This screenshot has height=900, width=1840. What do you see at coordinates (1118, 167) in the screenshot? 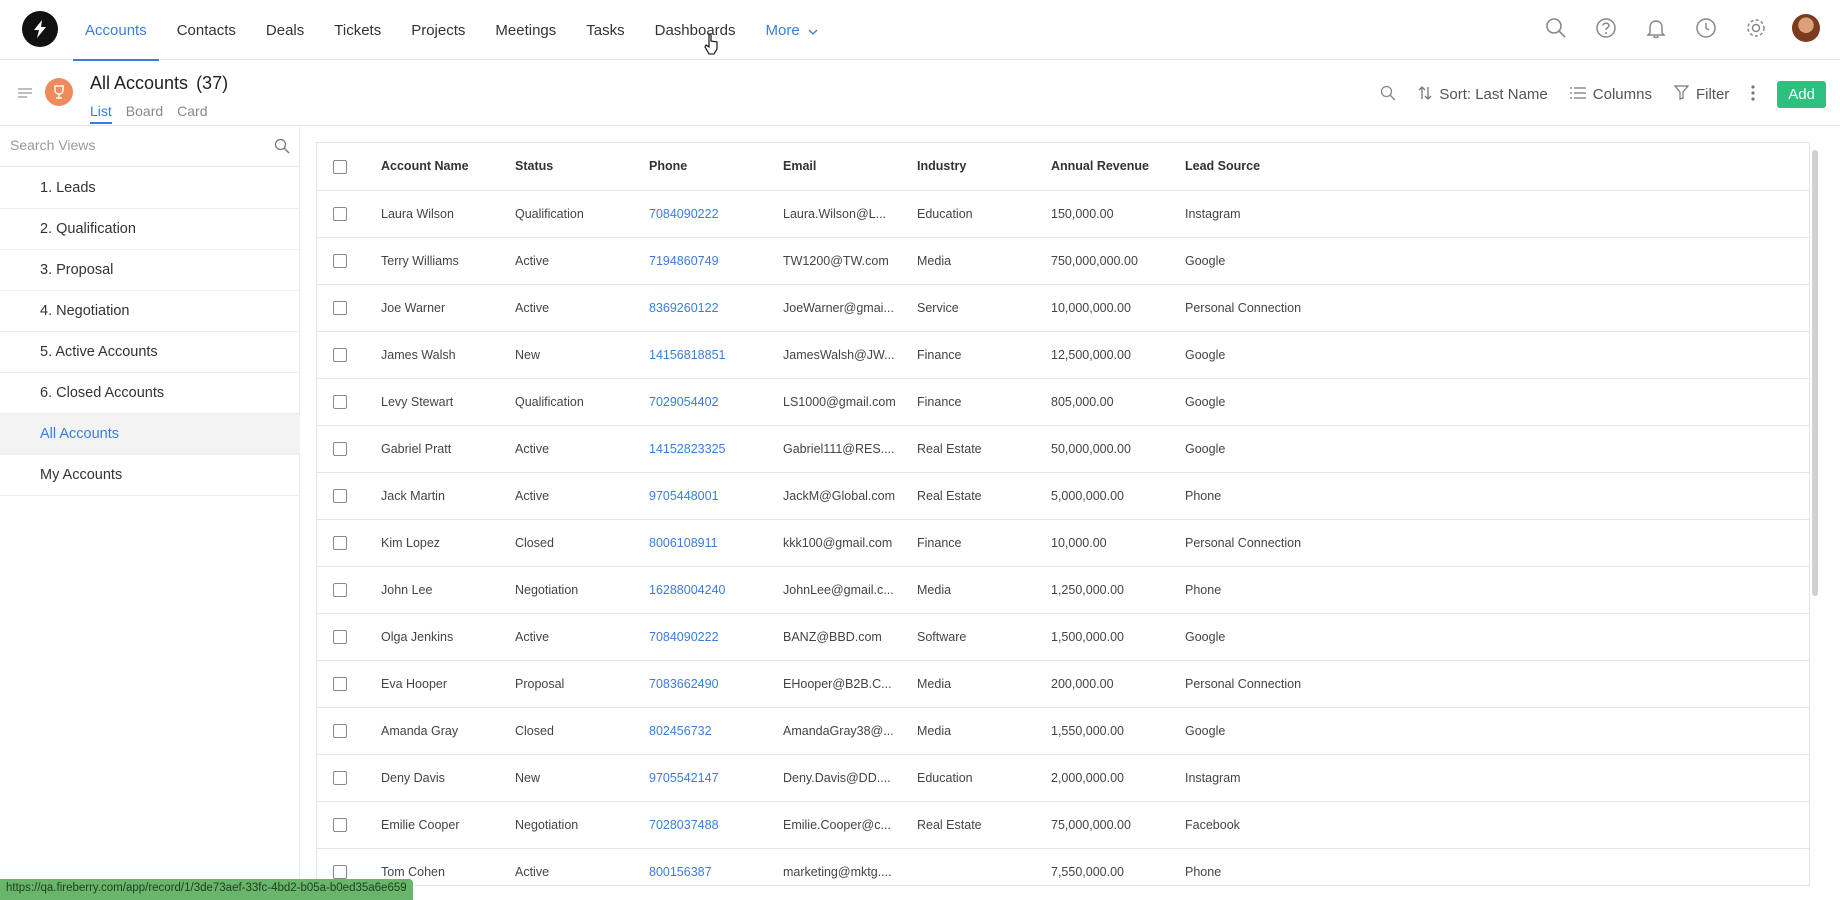
I see `column-header-annual-revenue: Annual Revenue` at bounding box center [1118, 167].